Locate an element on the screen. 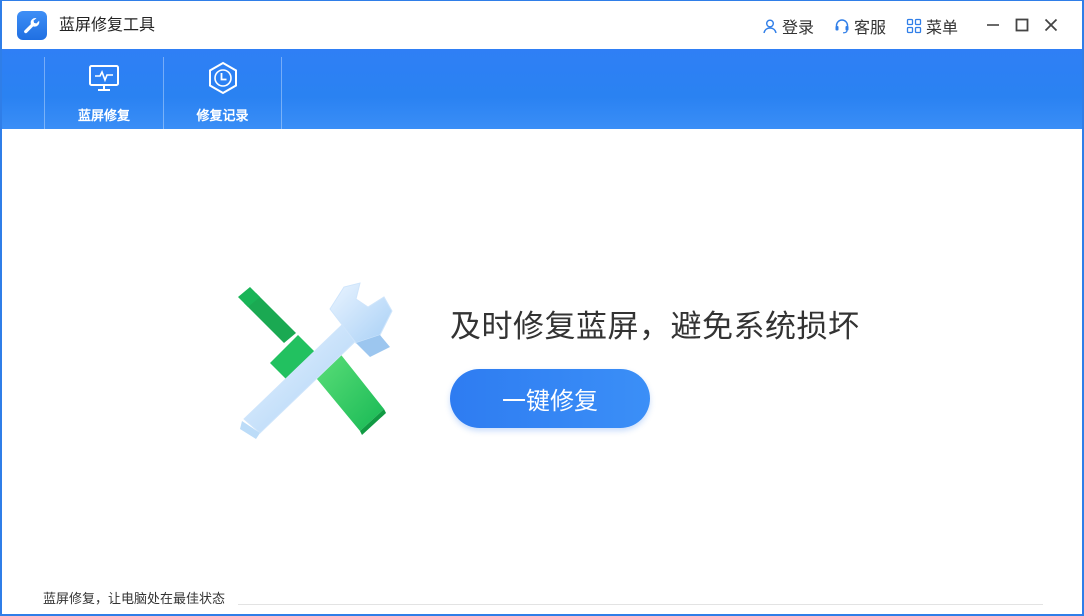  close-button is located at coordinates (1051, 25).